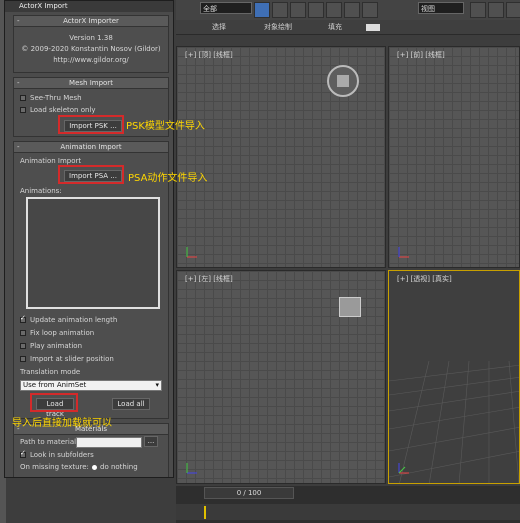  I want to click on path-input, so click(109, 442).